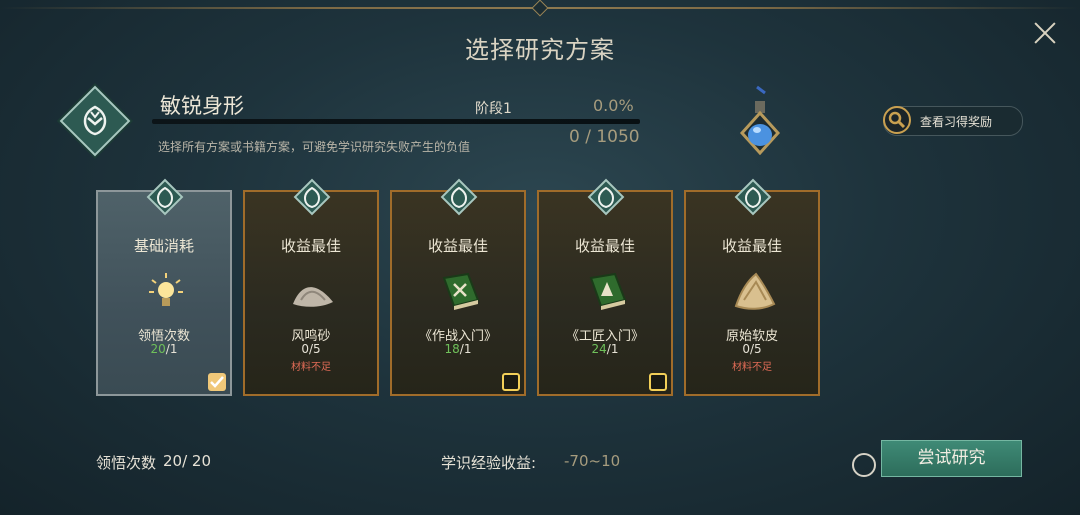 This screenshot has width=1080, height=515. I want to click on leather-hide-icon, so click(754, 292).